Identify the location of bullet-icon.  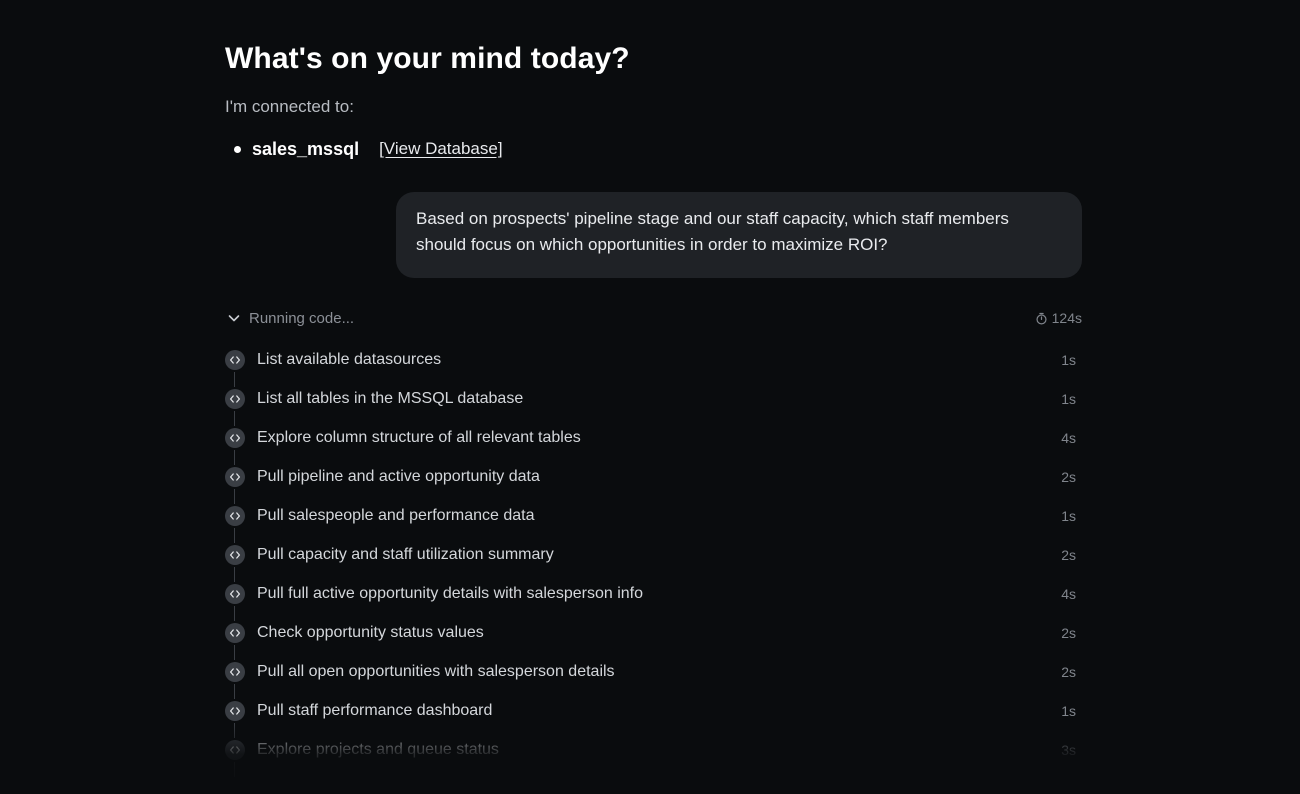
(237, 149).